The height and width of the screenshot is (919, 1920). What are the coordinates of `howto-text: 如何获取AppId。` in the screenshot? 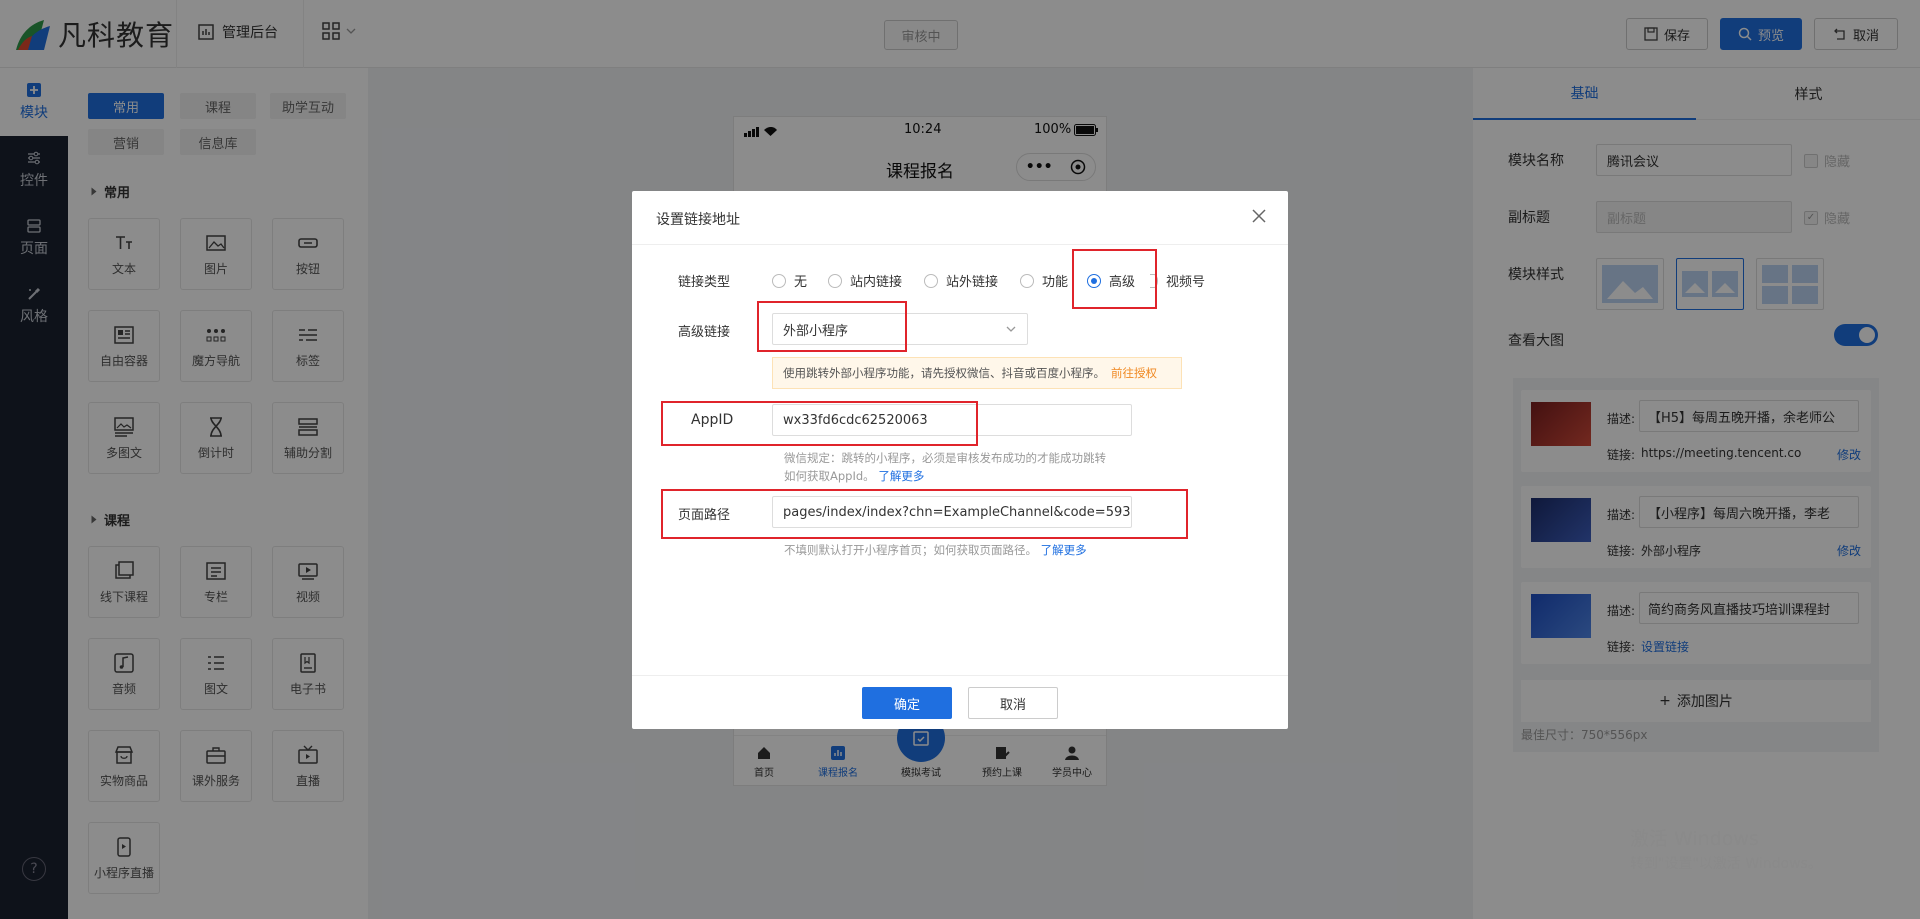 It's located at (829, 476).